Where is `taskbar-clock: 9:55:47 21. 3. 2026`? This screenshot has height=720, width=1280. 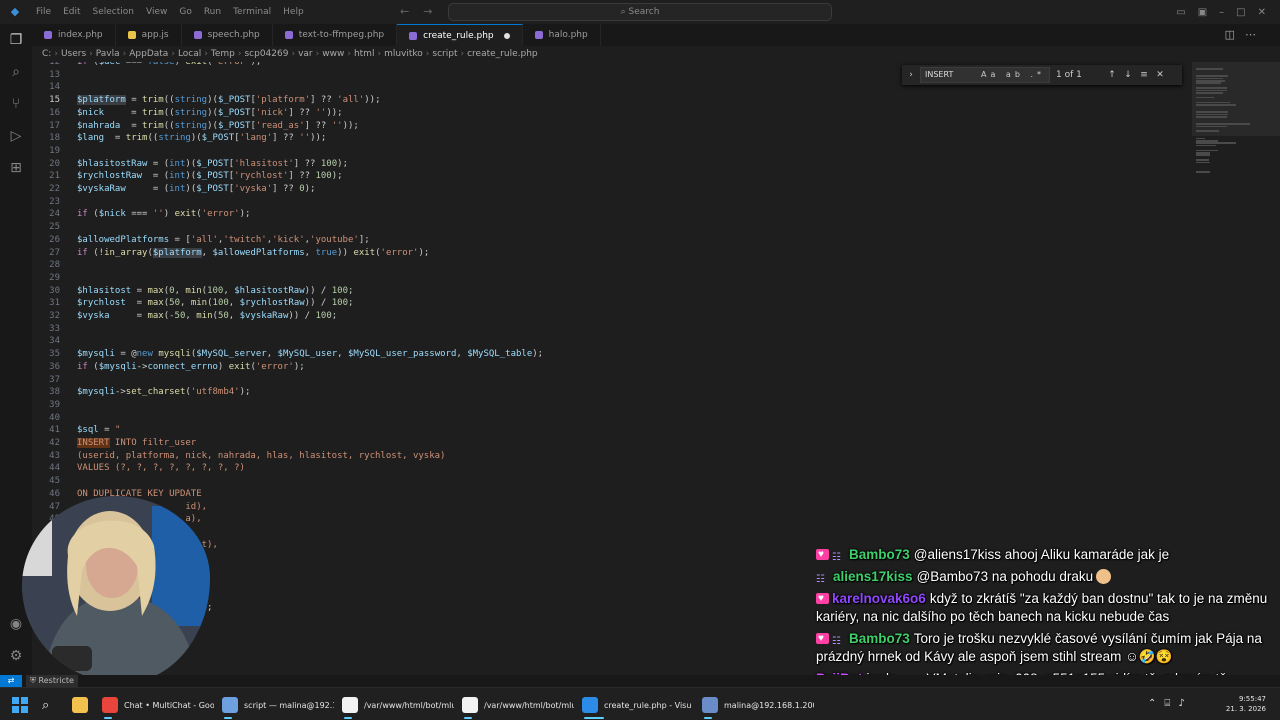
taskbar-clock: 9:55:47 21. 3. 2026 is located at coordinates (1246, 704).